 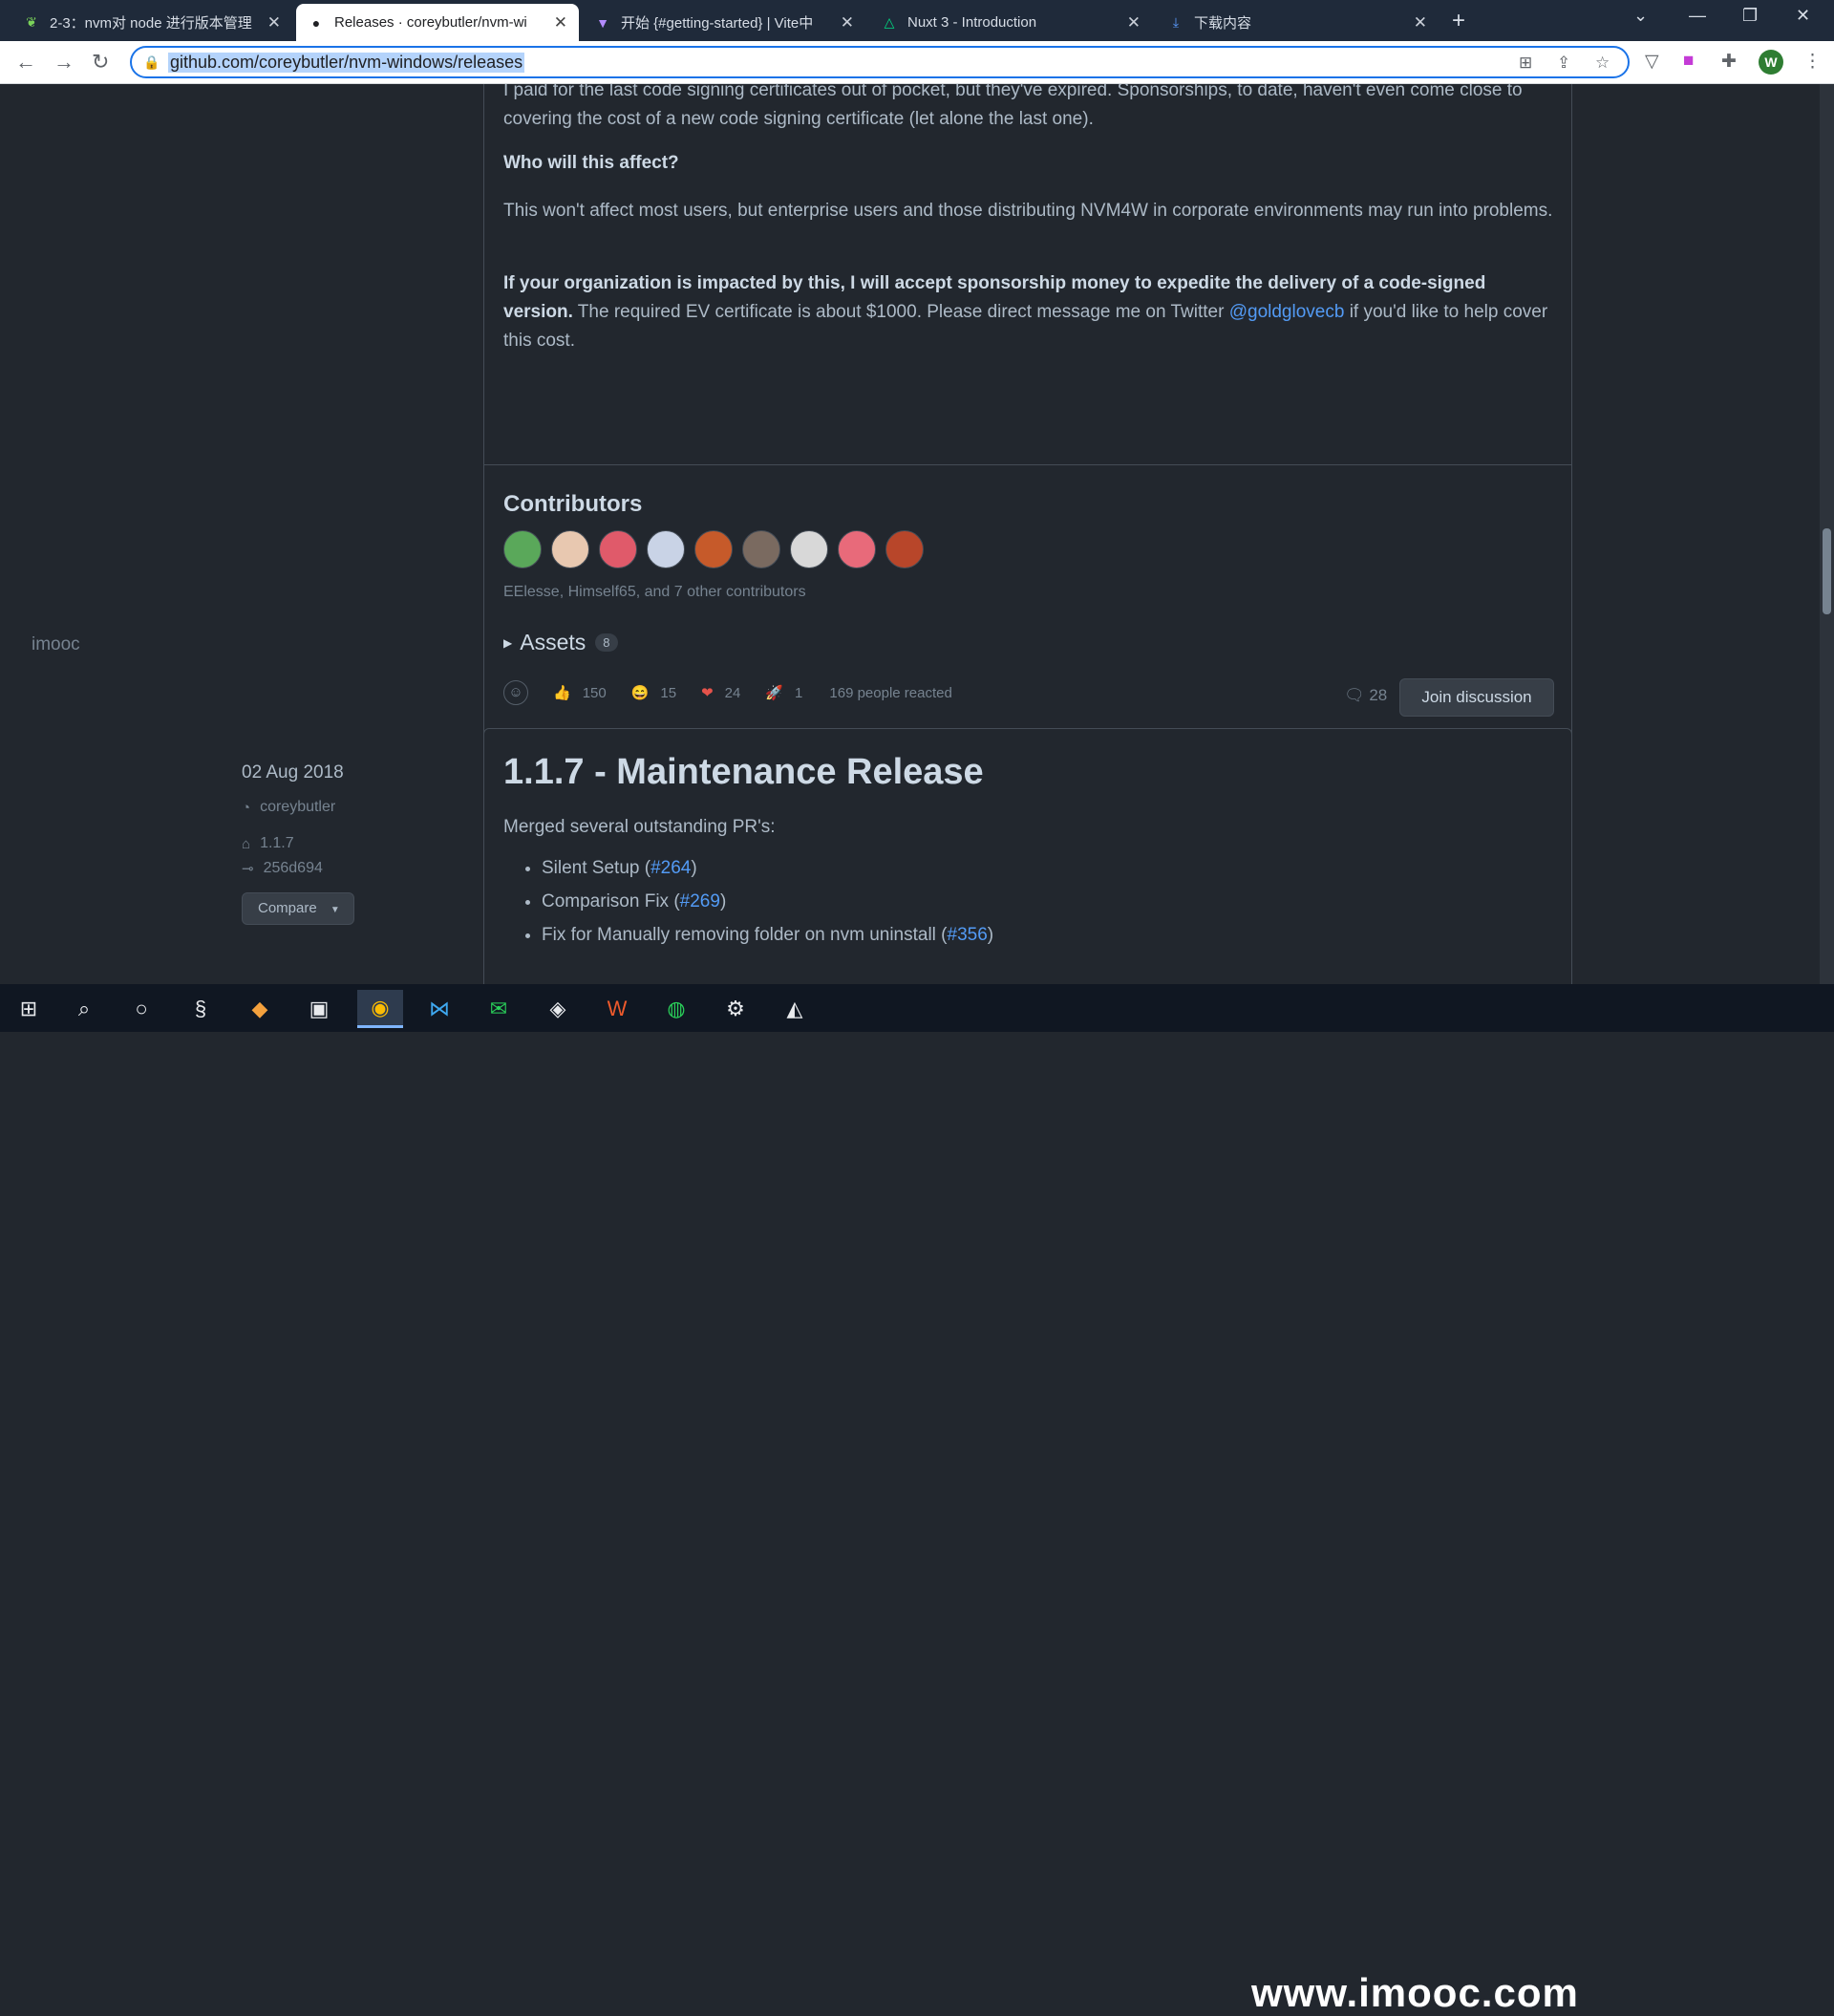 What do you see at coordinates (1688, 62) in the screenshot?
I see `extension-icon: ■` at bounding box center [1688, 62].